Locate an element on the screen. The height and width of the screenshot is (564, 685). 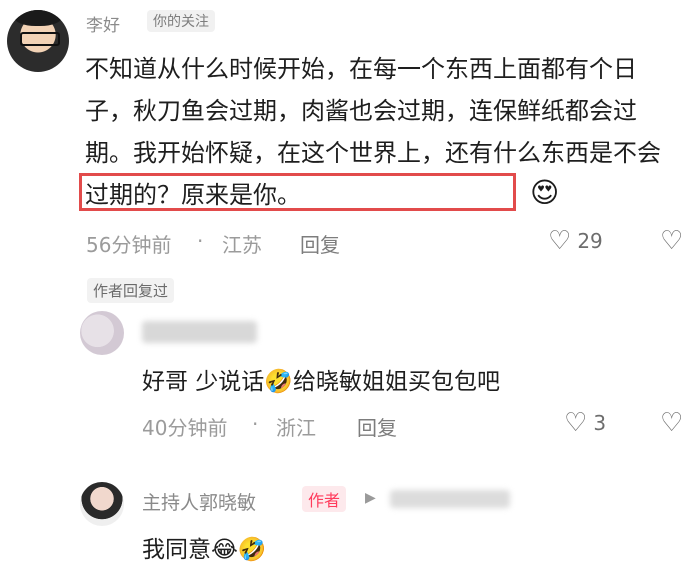
avatar-glasses is located at coordinates (40, 39).